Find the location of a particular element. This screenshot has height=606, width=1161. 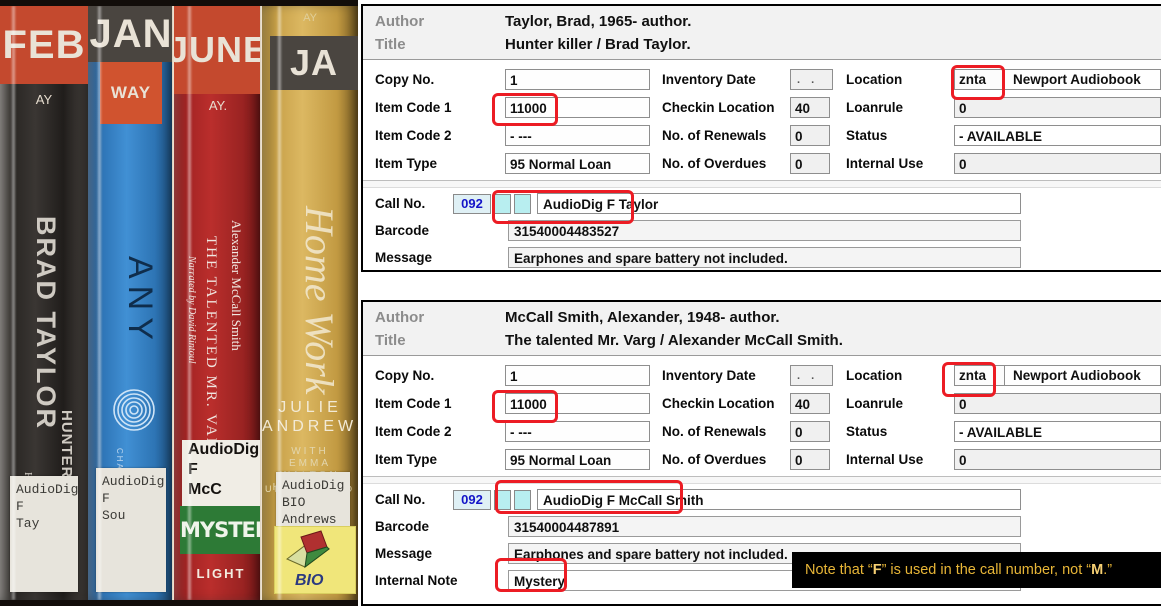

record-1-copy-no-field: 1 is located at coordinates (577, 79).